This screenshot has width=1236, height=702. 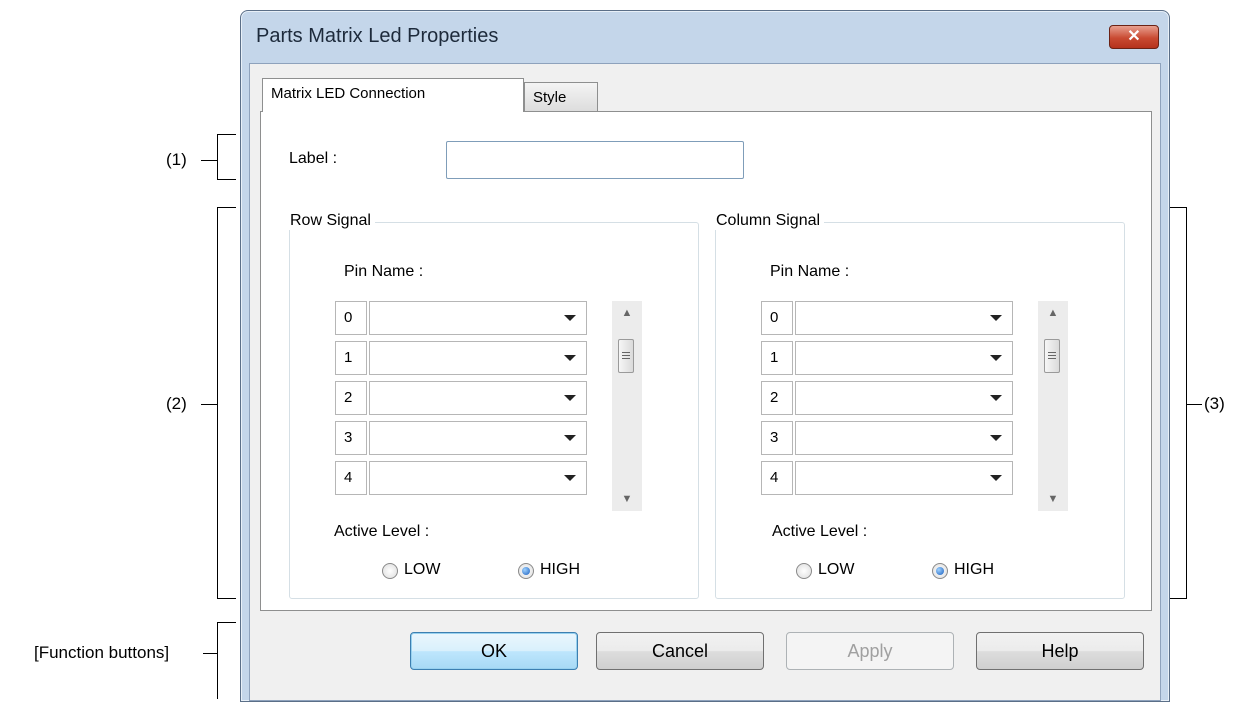 I want to click on column-pin-index: 3, so click(x=777, y=438).